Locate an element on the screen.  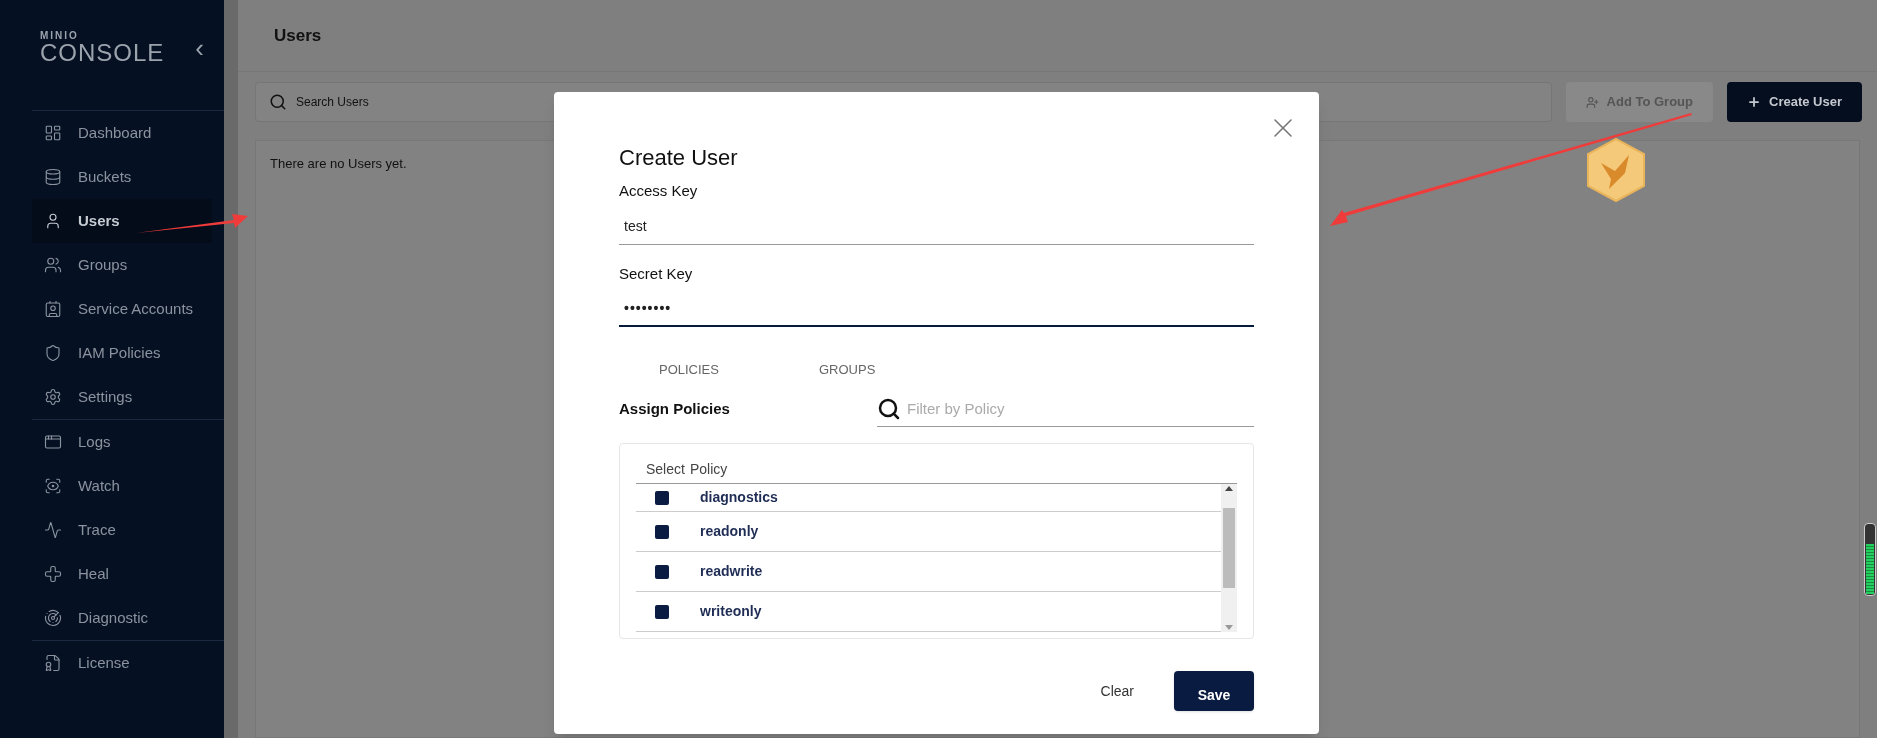
create-user-button: Create User is located at coordinates (1794, 102).